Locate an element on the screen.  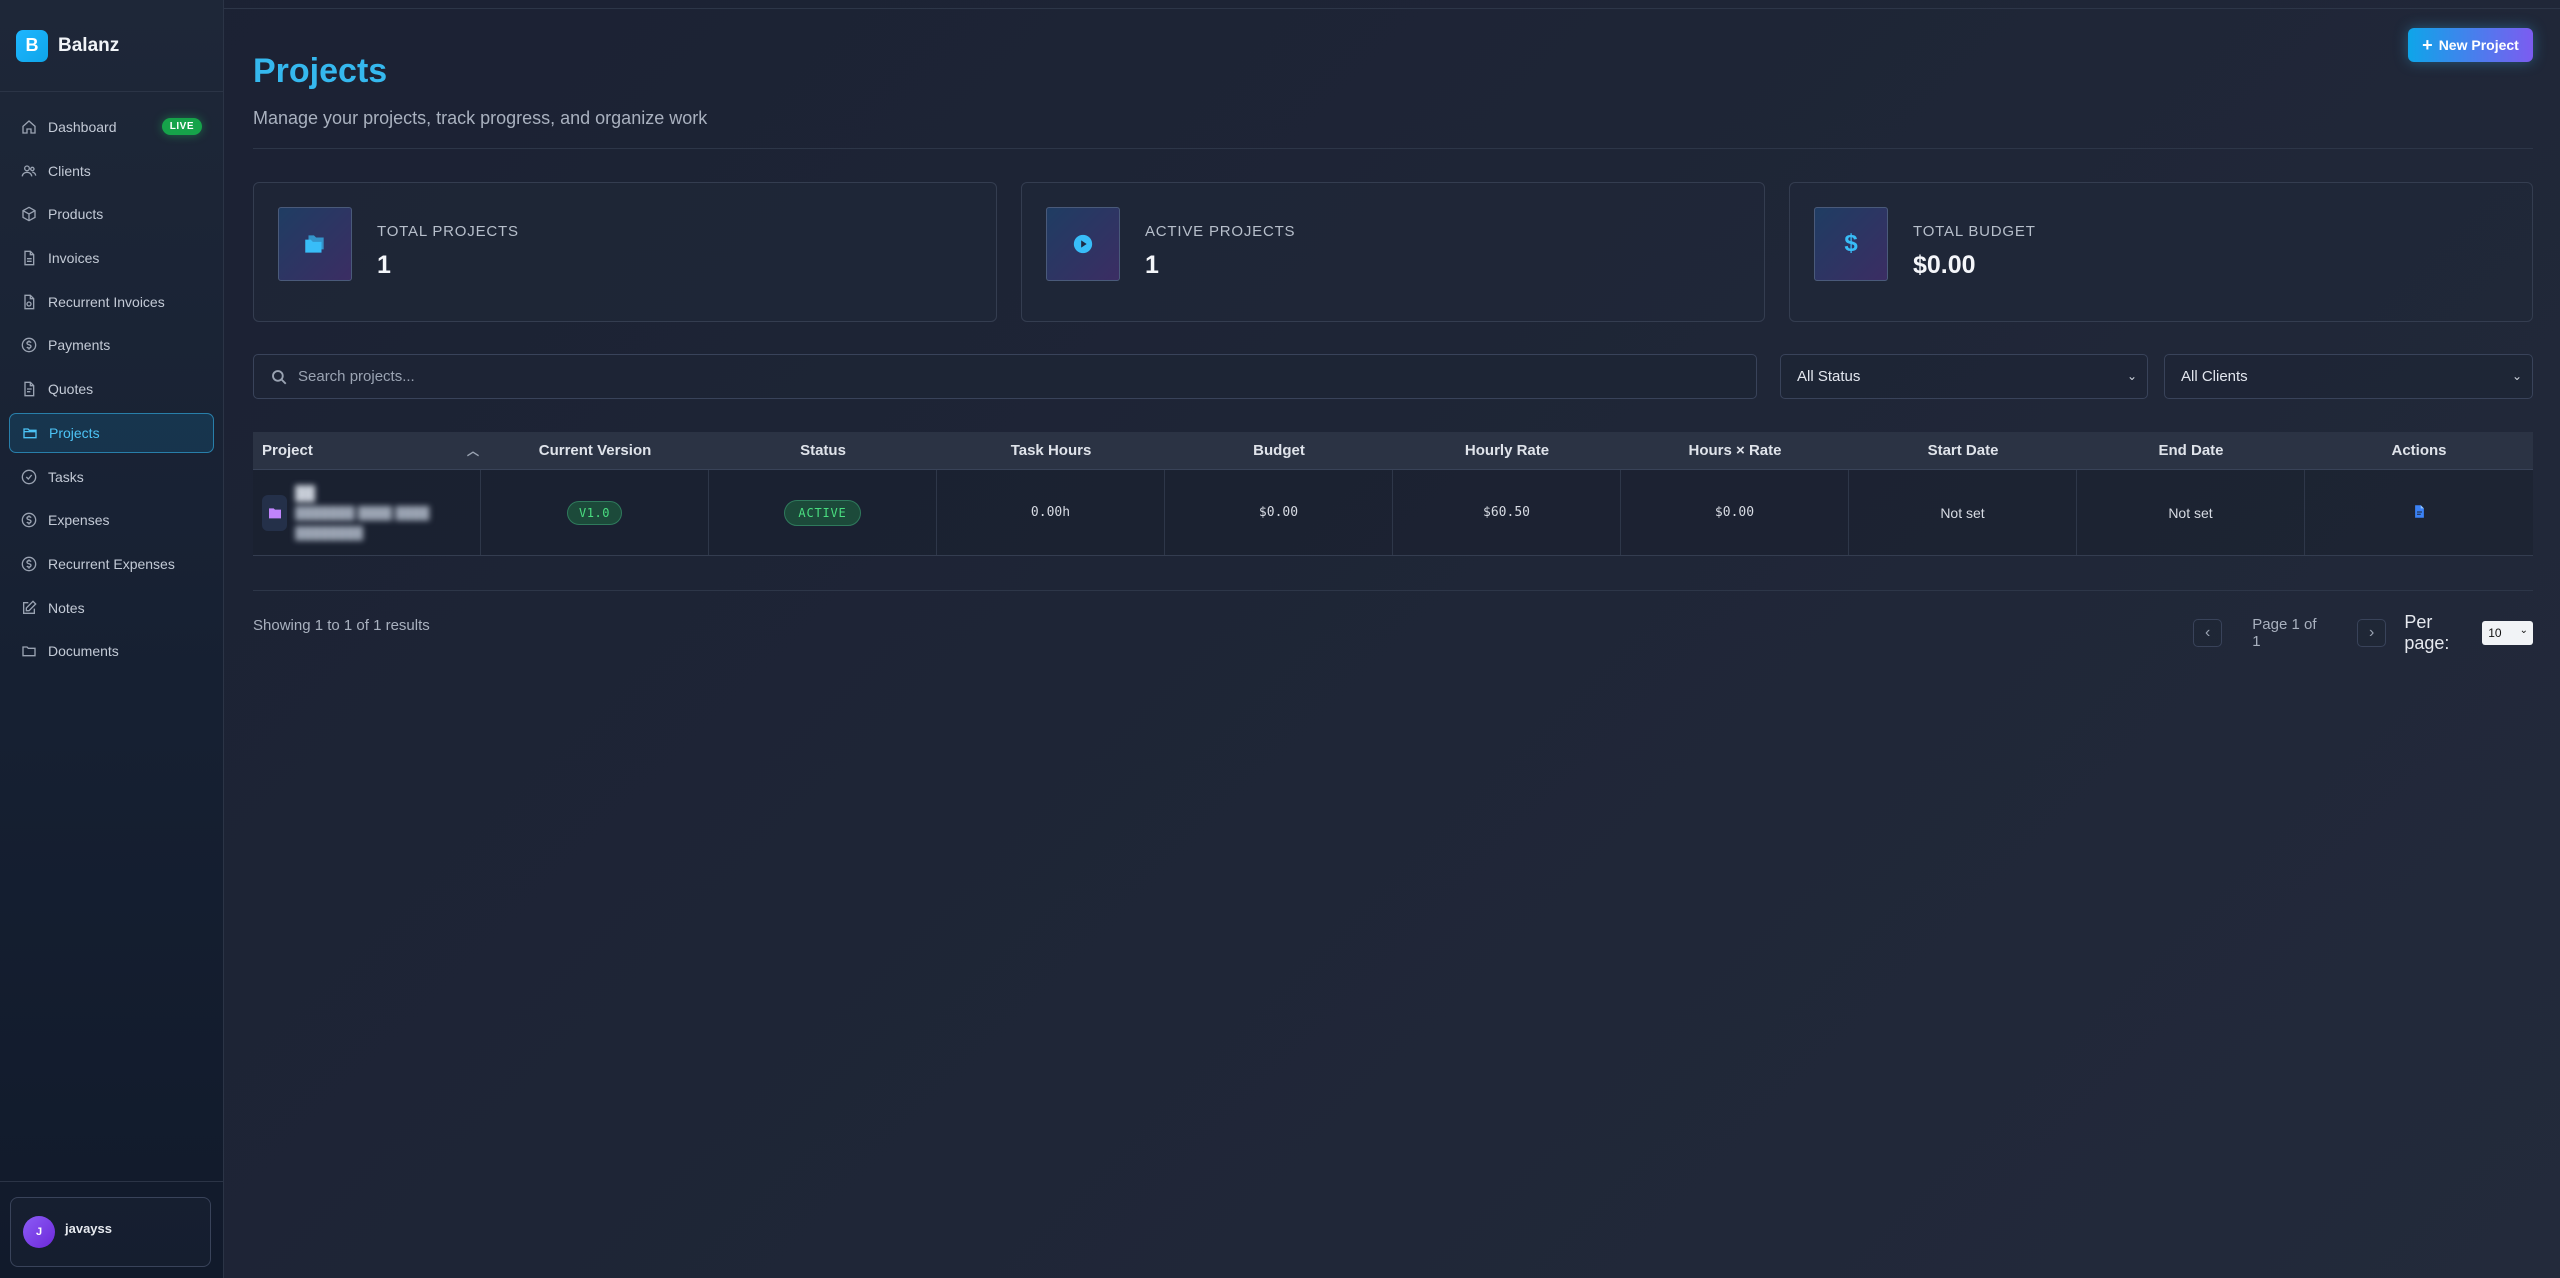
budget-cell: $0.00 is located at coordinates (1279, 512).